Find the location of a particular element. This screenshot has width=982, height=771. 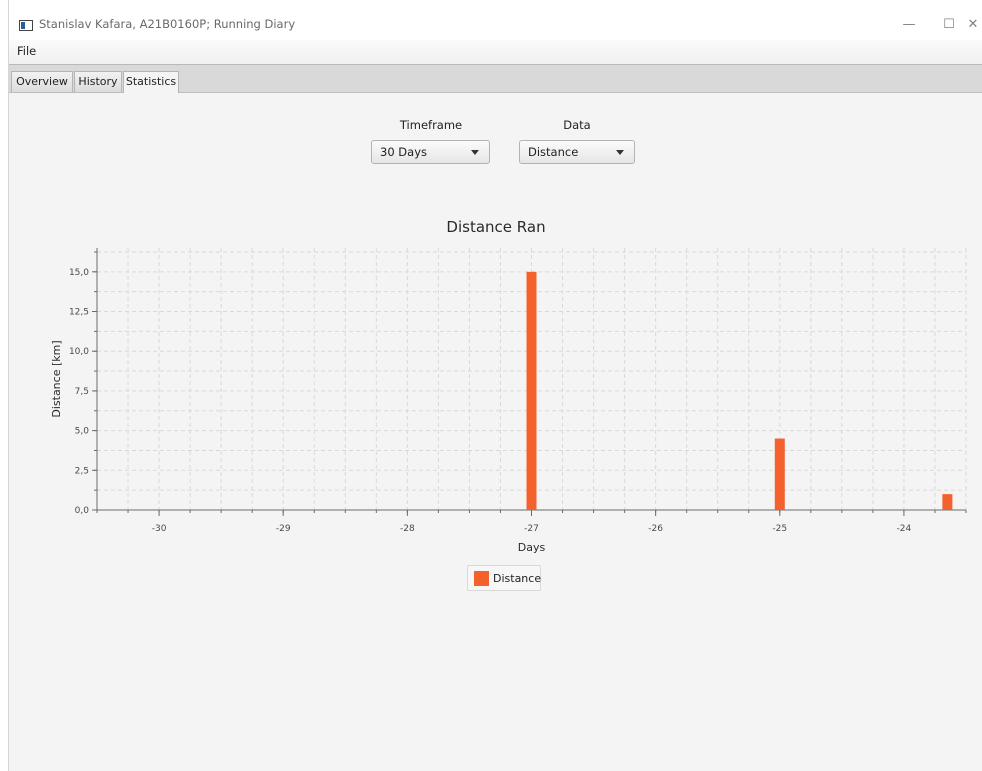

y-tick-label: 2,5 is located at coordinates (82, 471).